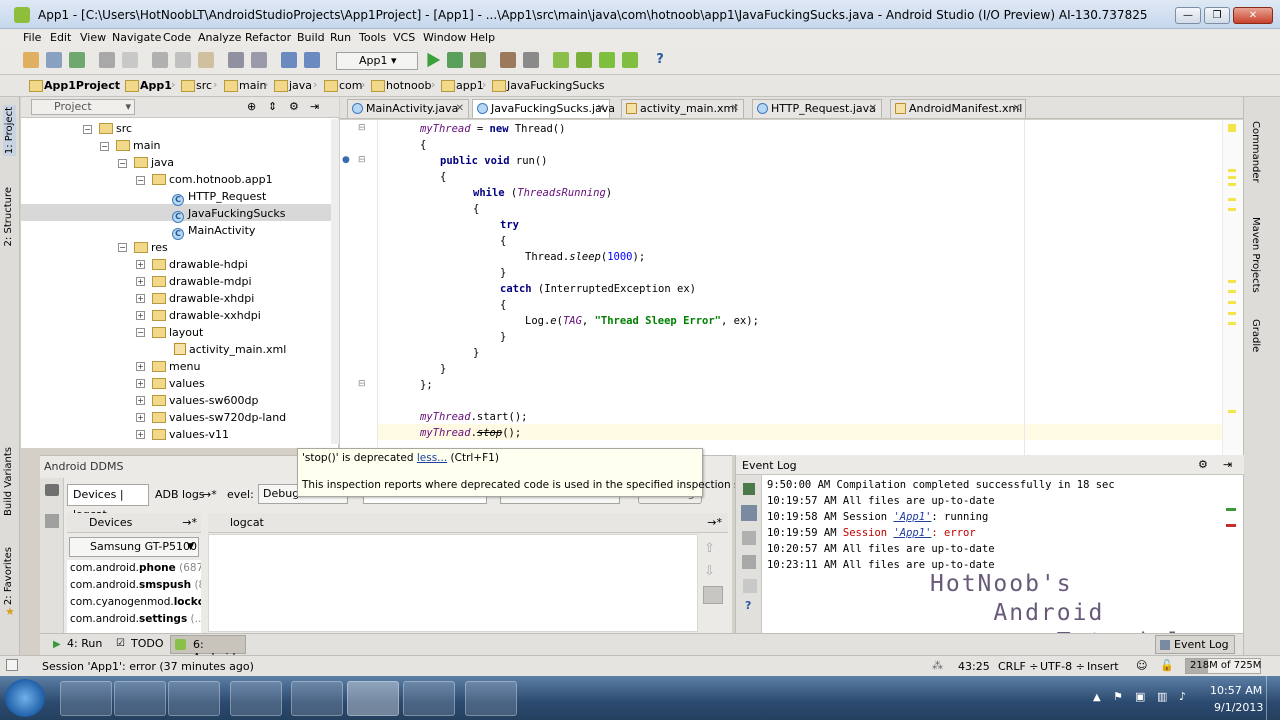  What do you see at coordinates (177, 332) in the screenshot?
I see `tree-node: layout` at bounding box center [177, 332].